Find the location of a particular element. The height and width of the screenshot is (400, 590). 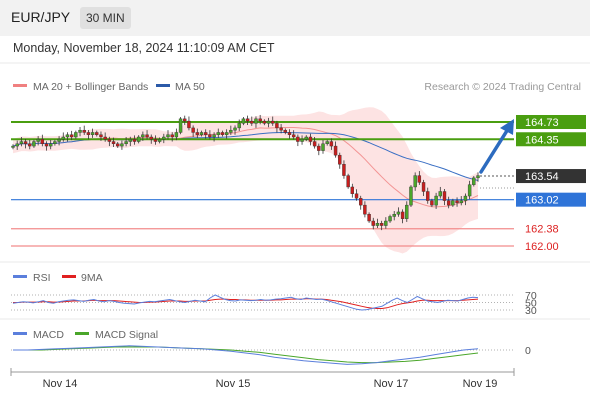

legend-label-rsi: RSI is located at coordinates (42, 278).